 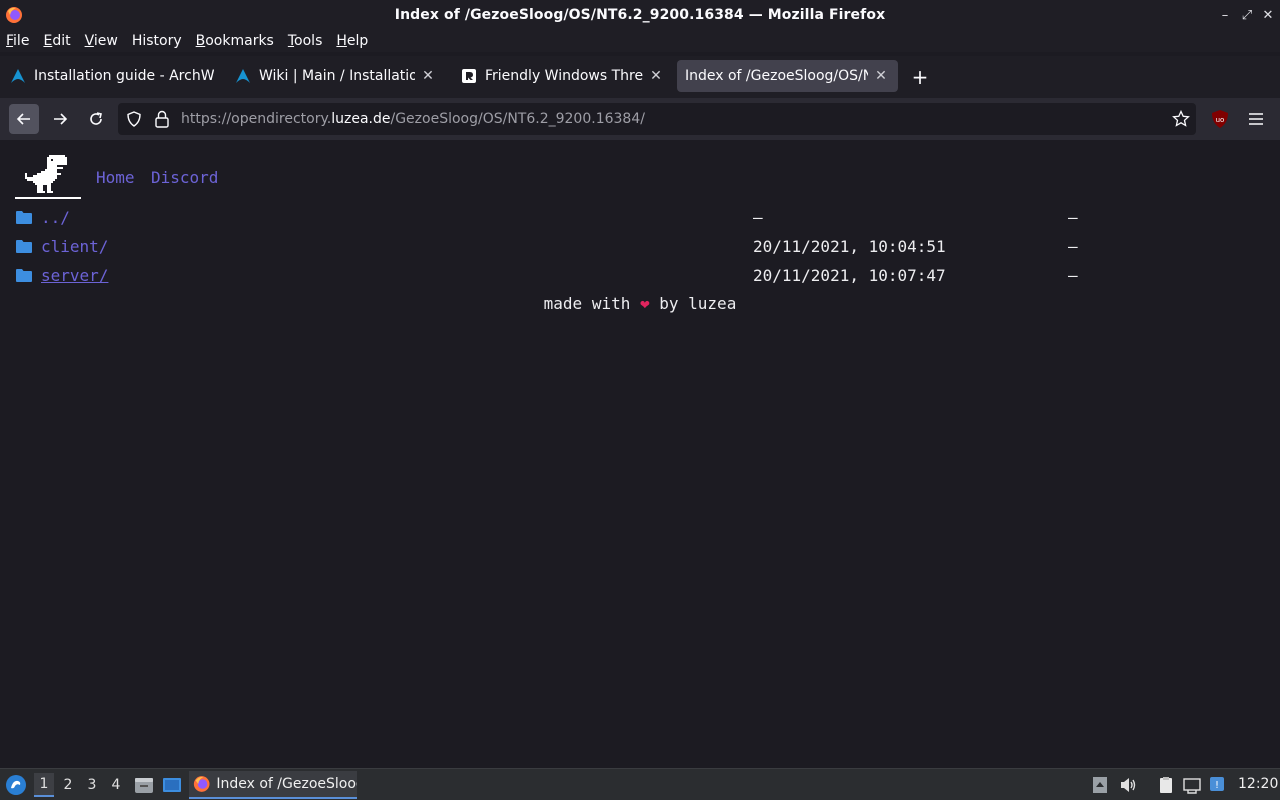 I want to click on workspace-2: 2, so click(x=68, y=785).